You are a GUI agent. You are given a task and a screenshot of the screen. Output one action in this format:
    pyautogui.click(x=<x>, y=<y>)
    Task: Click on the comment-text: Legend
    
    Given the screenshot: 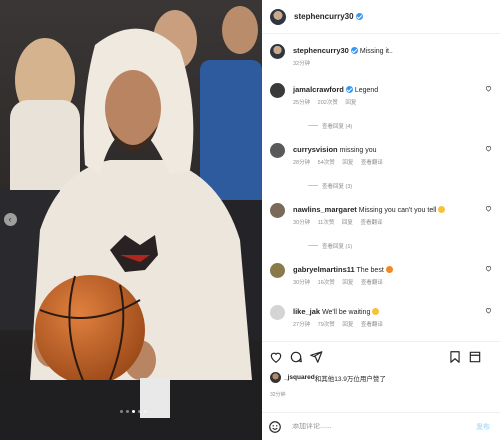 What is the action you would take?
    pyautogui.click(x=366, y=90)
    